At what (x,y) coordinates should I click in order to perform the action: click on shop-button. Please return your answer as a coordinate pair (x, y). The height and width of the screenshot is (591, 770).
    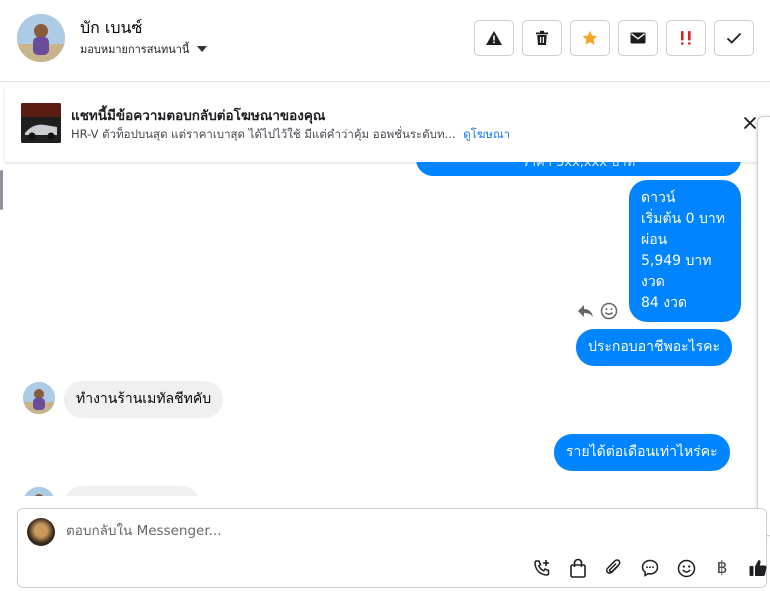
    Looking at the image, I should click on (578, 568).